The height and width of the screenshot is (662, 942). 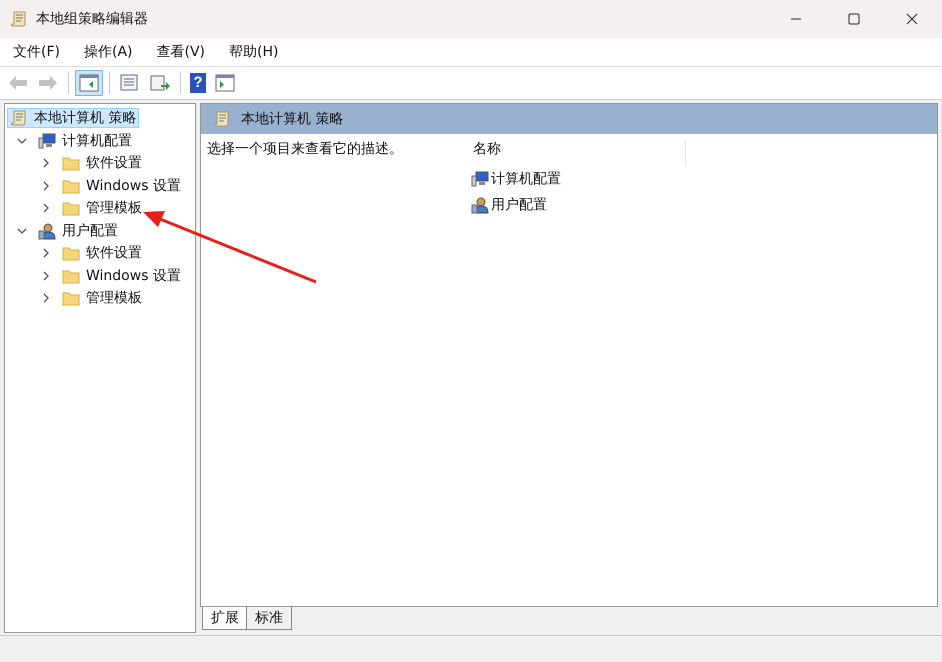 What do you see at coordinates (73, 118) in the screenshot?
I see `tree-item: 本地计算机 策略` at bounding box center [73, 118].